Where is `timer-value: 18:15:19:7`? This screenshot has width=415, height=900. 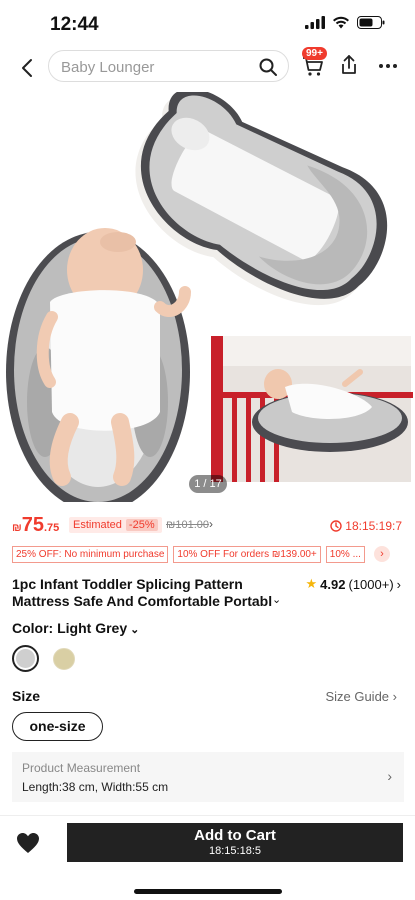
timer-value: 18:15:19:7 is located at coordinates (373, 526).